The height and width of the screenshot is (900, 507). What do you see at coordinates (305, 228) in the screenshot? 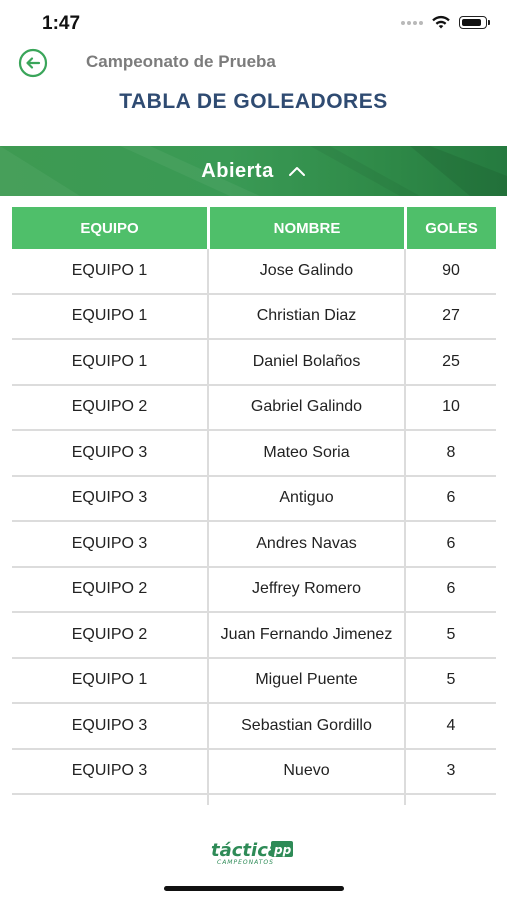
I see `column-header-name: NOMBRE` at bounding box center [305, 228].